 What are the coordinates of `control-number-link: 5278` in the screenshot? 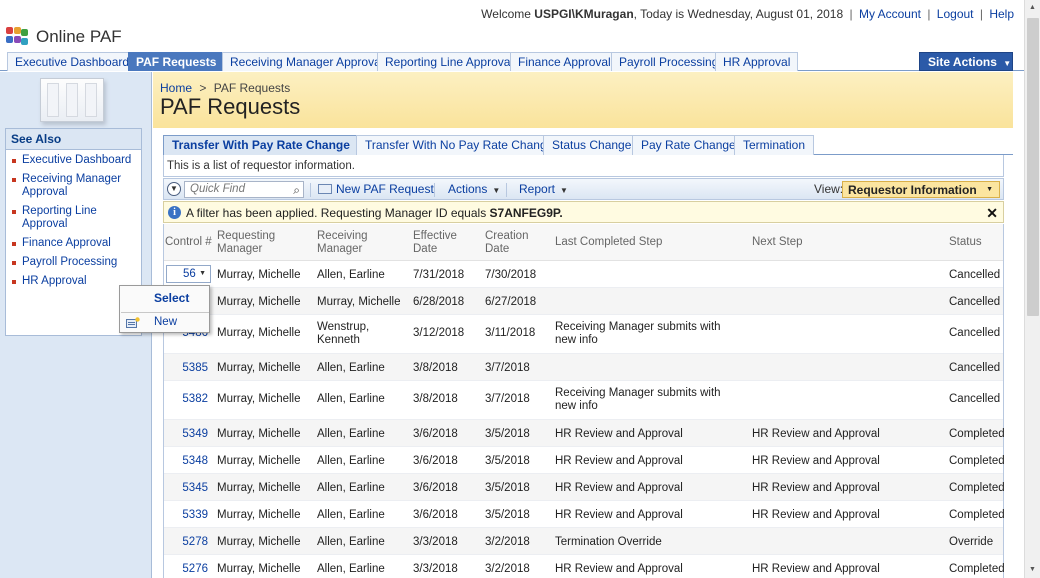 It's located at (186, 542).